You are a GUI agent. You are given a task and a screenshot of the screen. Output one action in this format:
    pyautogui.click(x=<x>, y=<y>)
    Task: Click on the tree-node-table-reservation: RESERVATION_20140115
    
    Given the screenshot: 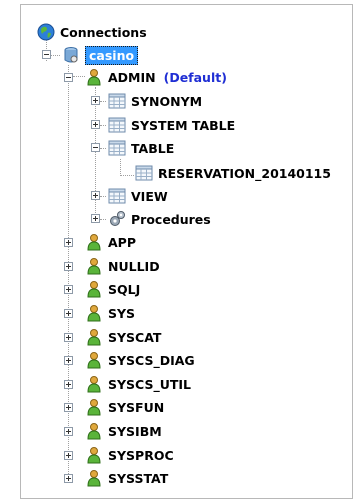 What is the action you would take?
    pyautogui.click(x=233, y=173)
    